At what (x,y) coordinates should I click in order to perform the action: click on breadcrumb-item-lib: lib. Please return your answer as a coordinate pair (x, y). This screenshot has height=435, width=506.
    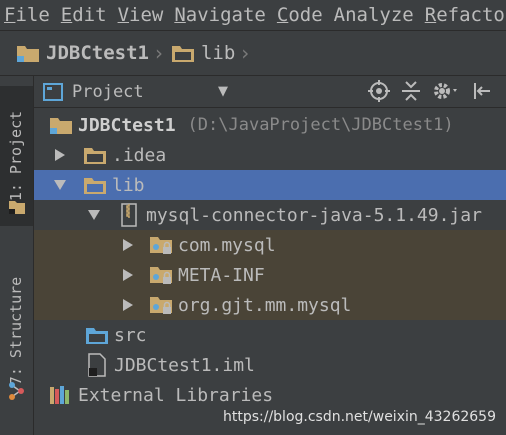
    Looking at the image, I should click on (203, 53).